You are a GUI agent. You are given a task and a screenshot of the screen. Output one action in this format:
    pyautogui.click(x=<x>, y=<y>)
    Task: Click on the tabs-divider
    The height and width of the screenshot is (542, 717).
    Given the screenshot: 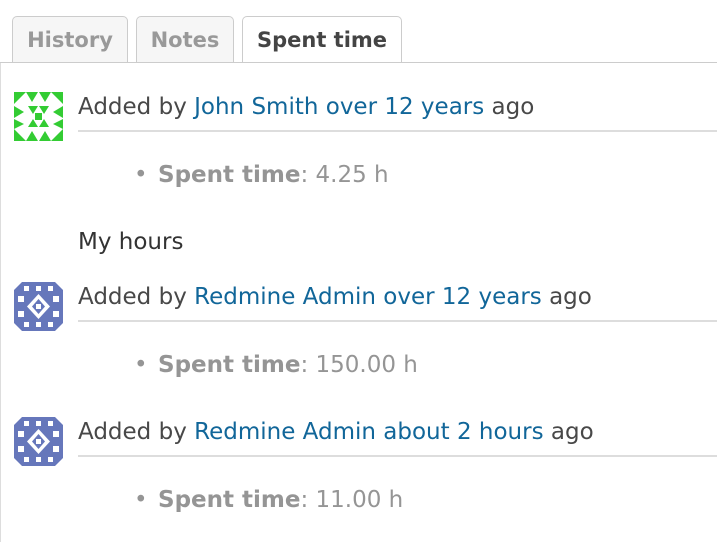 What is the action you would take?
    pyautogui.click(x=358, y=62)
    